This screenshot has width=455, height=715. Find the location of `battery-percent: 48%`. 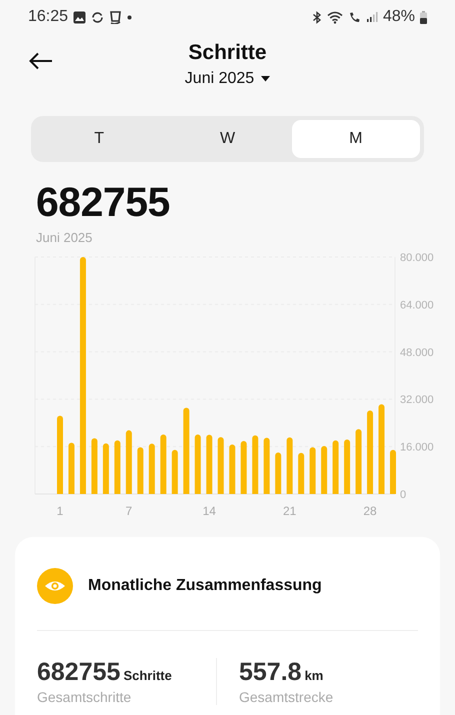

battery-percent: 48% is located at coordinates (398, 17).